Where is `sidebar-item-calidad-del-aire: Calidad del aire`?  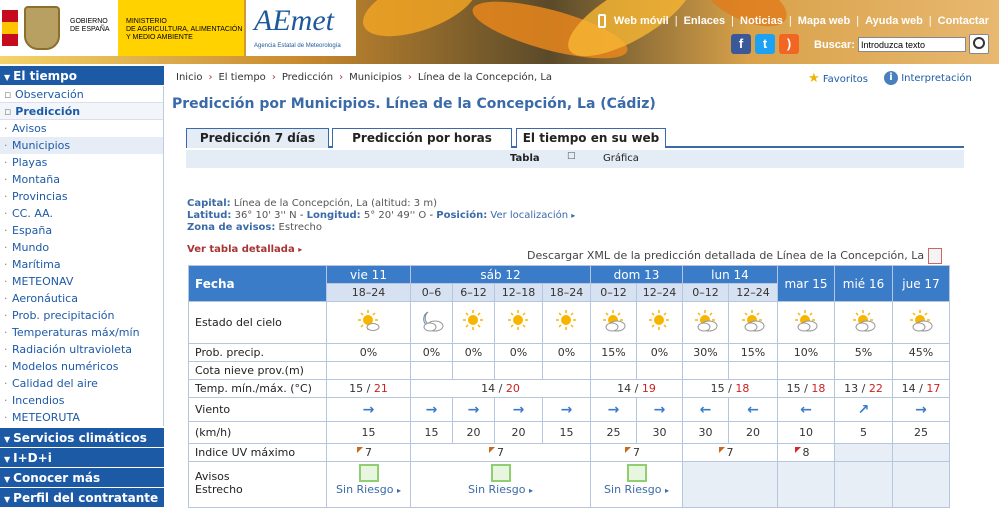
sidebar-item-calidad-del-aire: Calidad del aire is located at coordinates (81, 383).